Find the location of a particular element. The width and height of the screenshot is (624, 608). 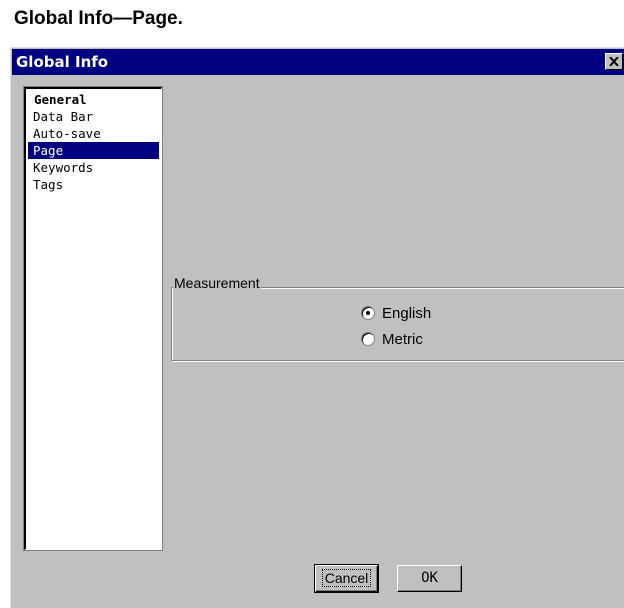

radio-metric-button is located at coordinates (368, 339).